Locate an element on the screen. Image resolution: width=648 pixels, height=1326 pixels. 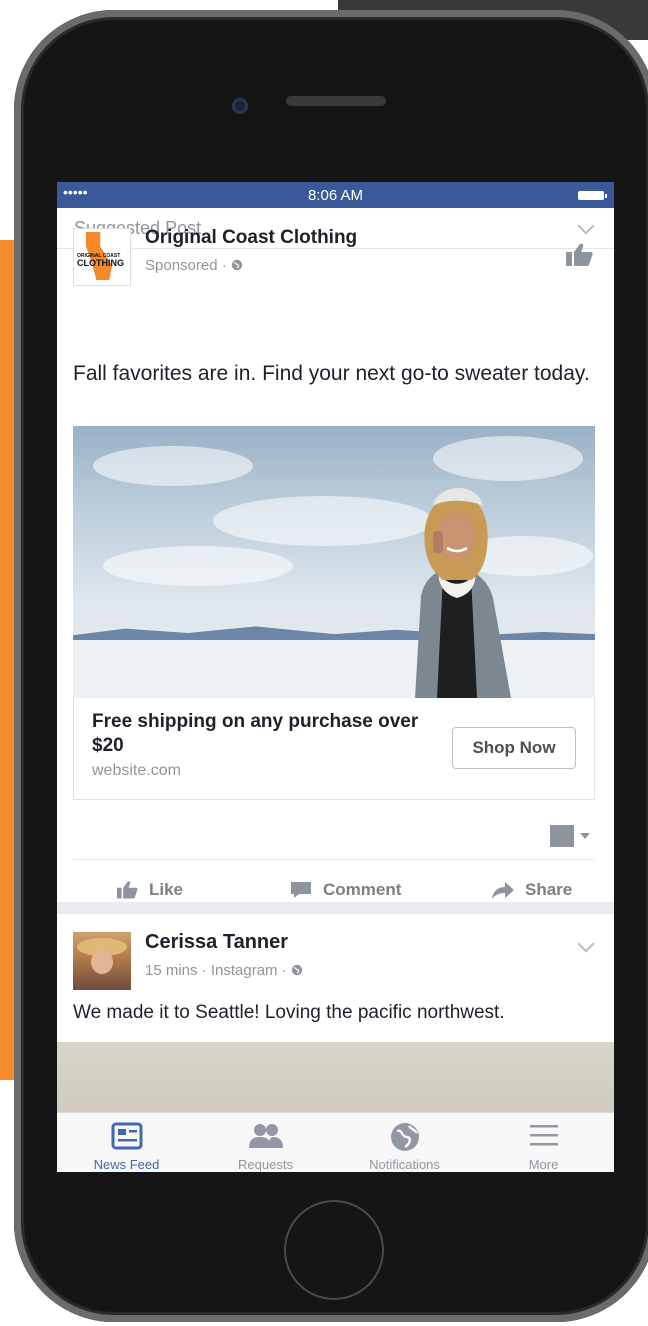
status-bar: ••••• 8:06 AM is located at coordinates (335, 195).